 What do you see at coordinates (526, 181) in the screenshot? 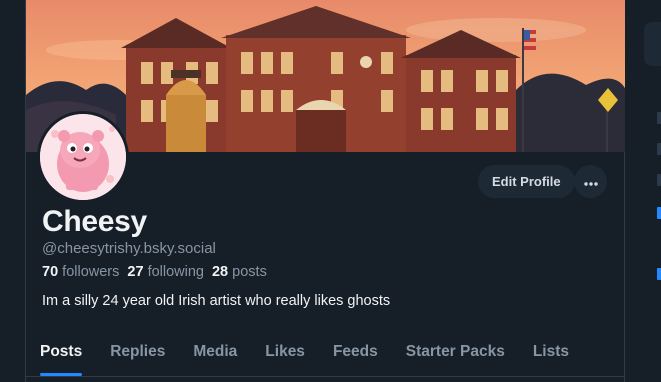
I see `edit-profile-button: Edit Profile` at bounding box center [526, 181].